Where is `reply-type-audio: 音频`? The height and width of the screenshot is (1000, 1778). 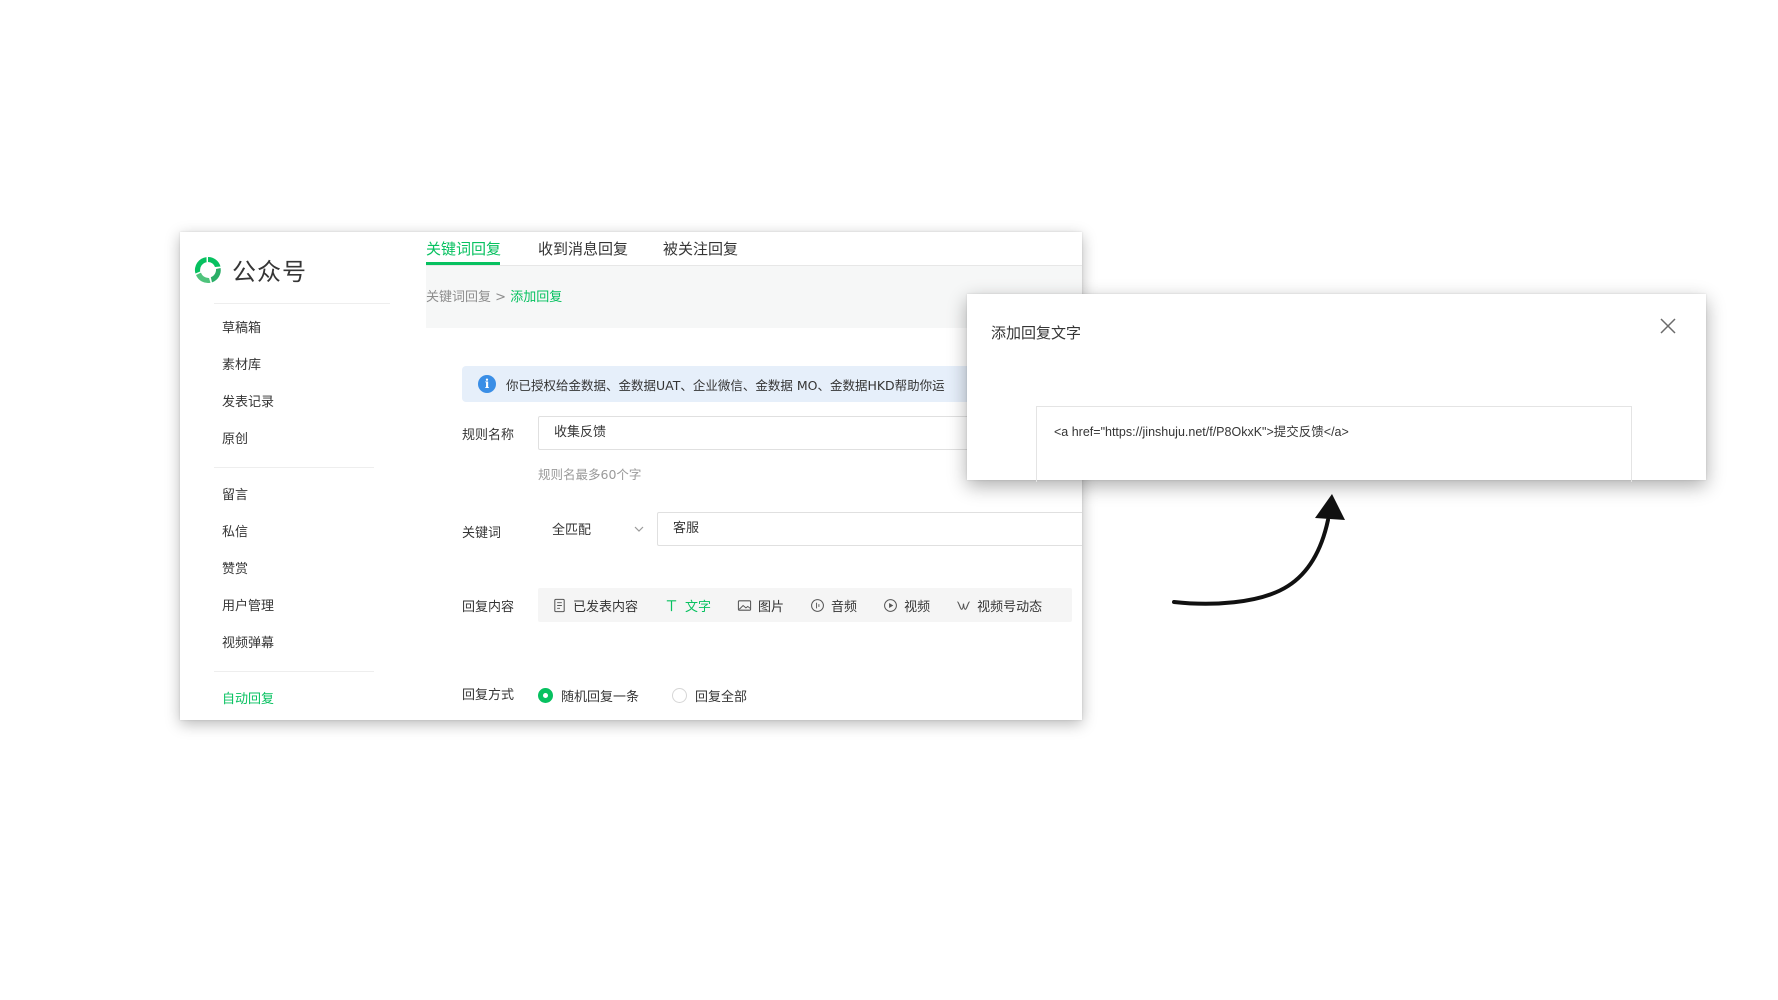 reply-type-audio: 音频 is located at coordinates (833, 605).